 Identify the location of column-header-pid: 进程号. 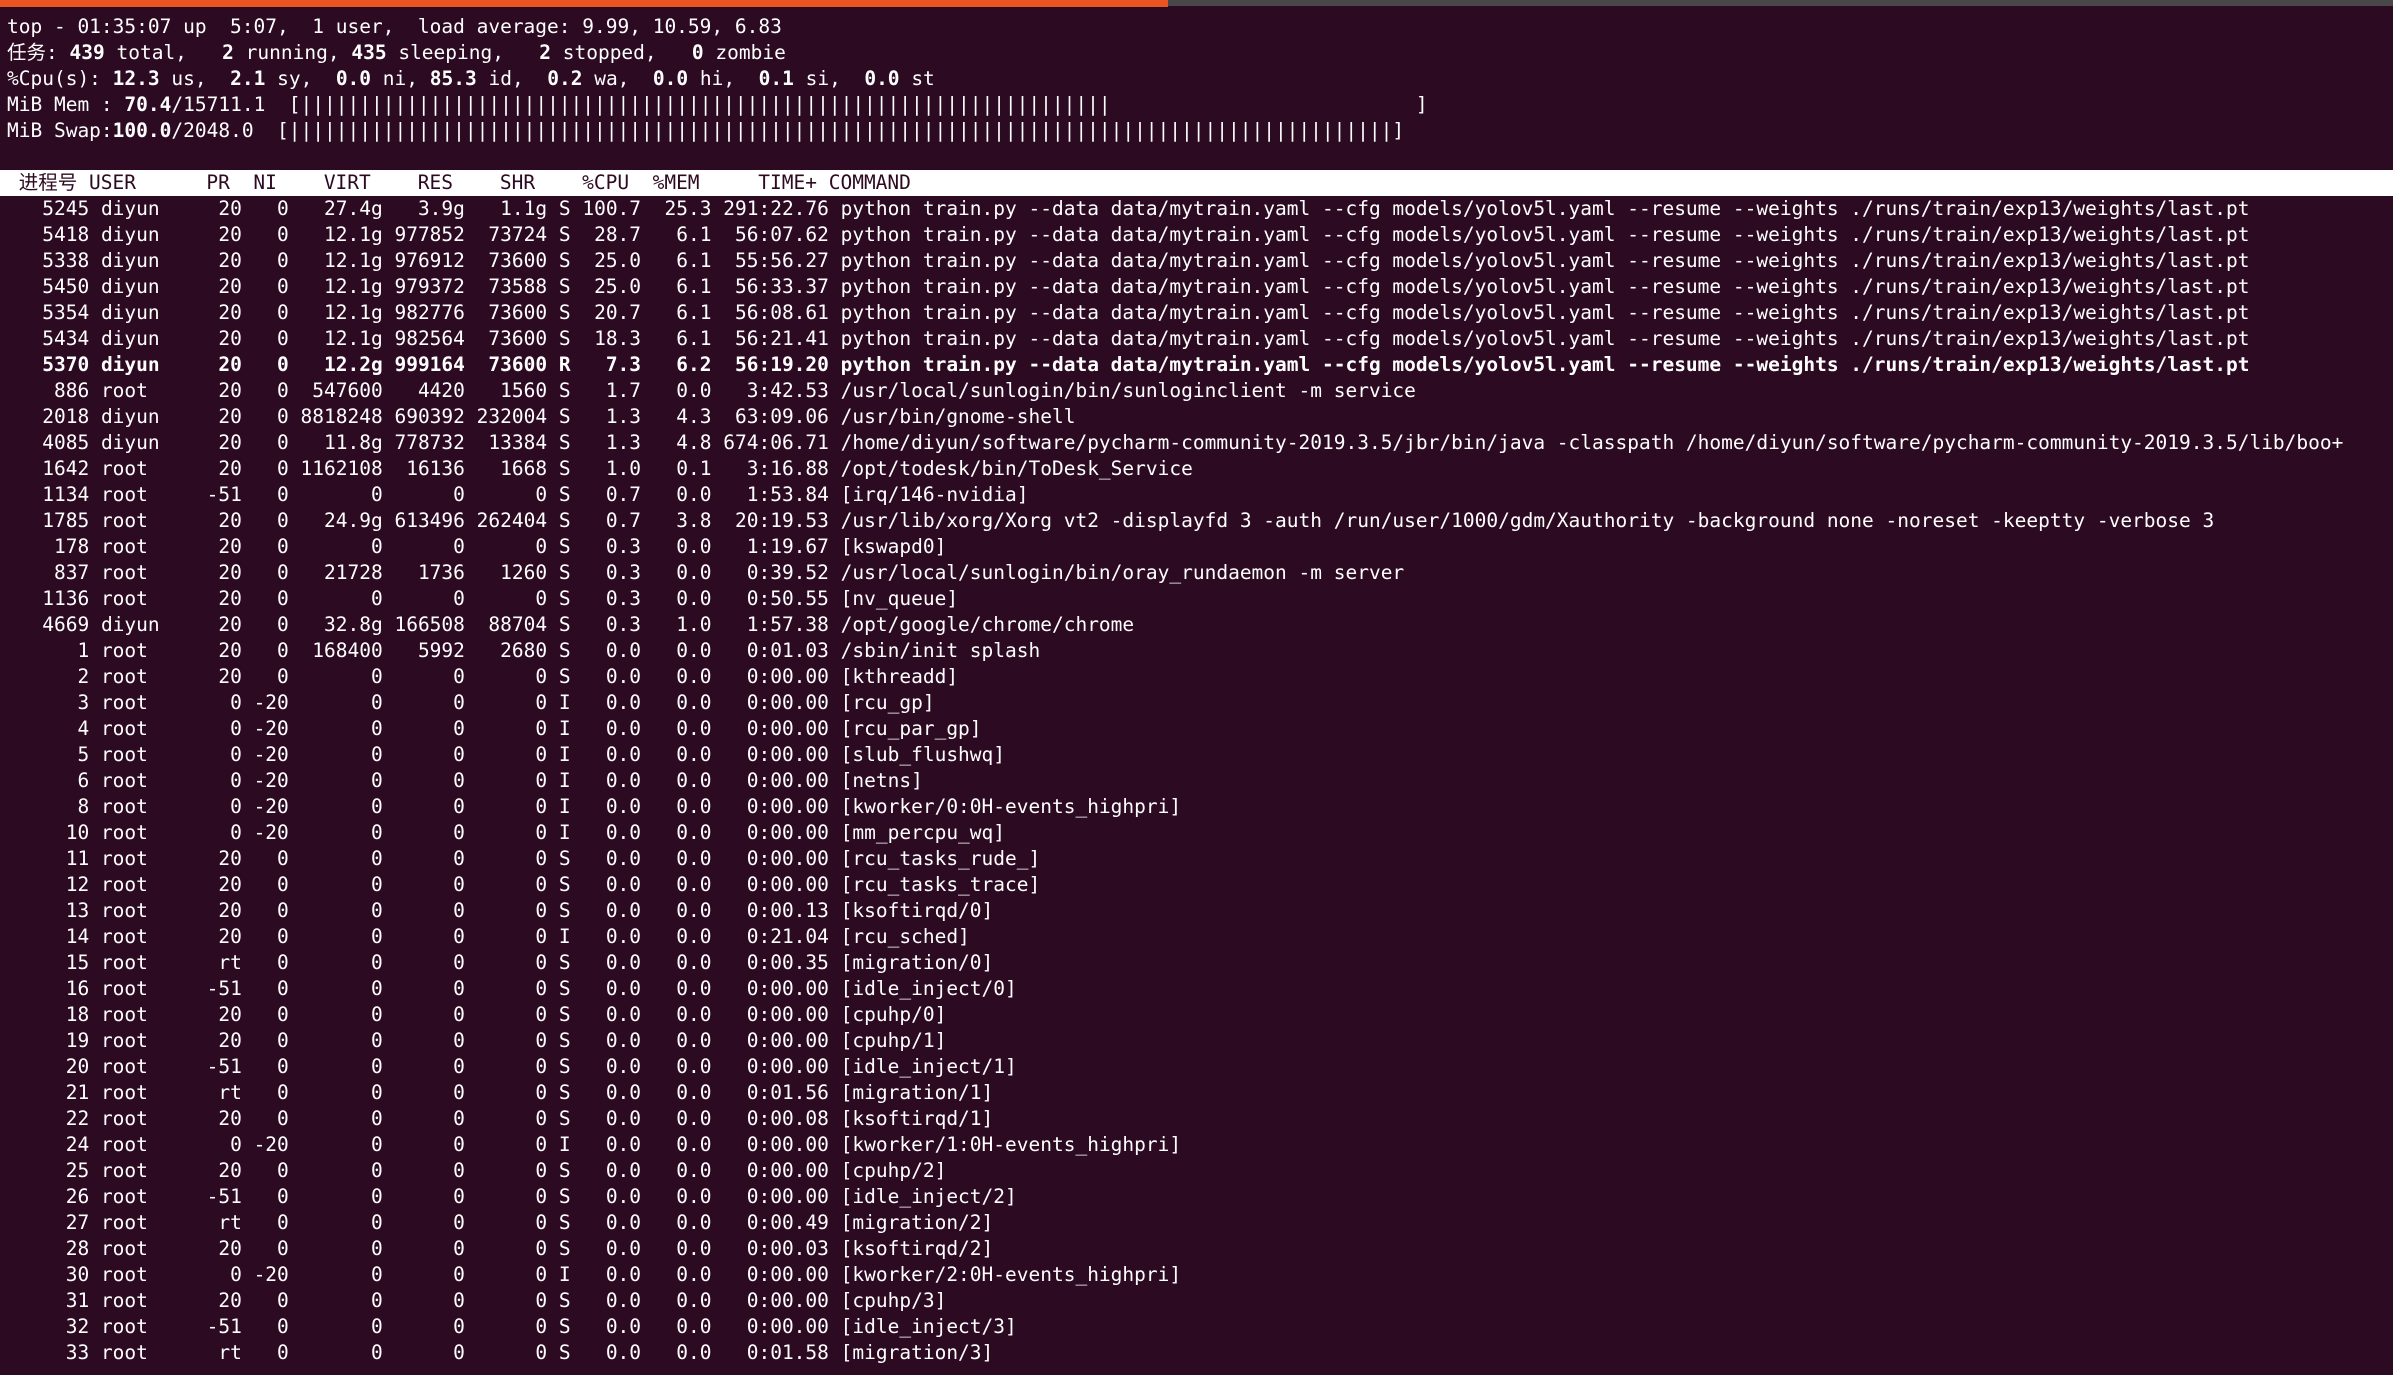
(42, 182).